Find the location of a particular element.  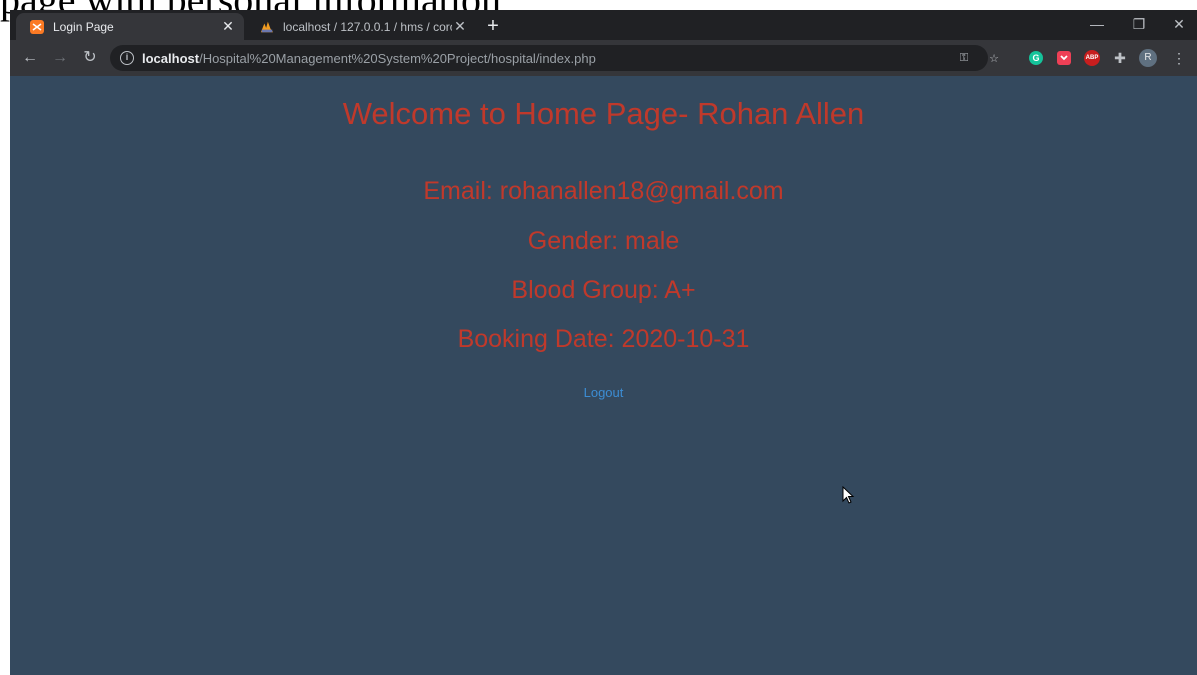

xampp-icon is located at coordinates (37, 26).